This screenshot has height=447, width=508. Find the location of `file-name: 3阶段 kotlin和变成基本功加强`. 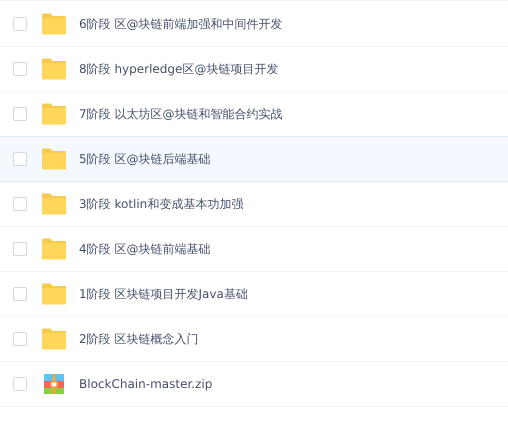

file-name: 3阶段 kotlin和变成基本功加强 is located at coordinates (161, 204).